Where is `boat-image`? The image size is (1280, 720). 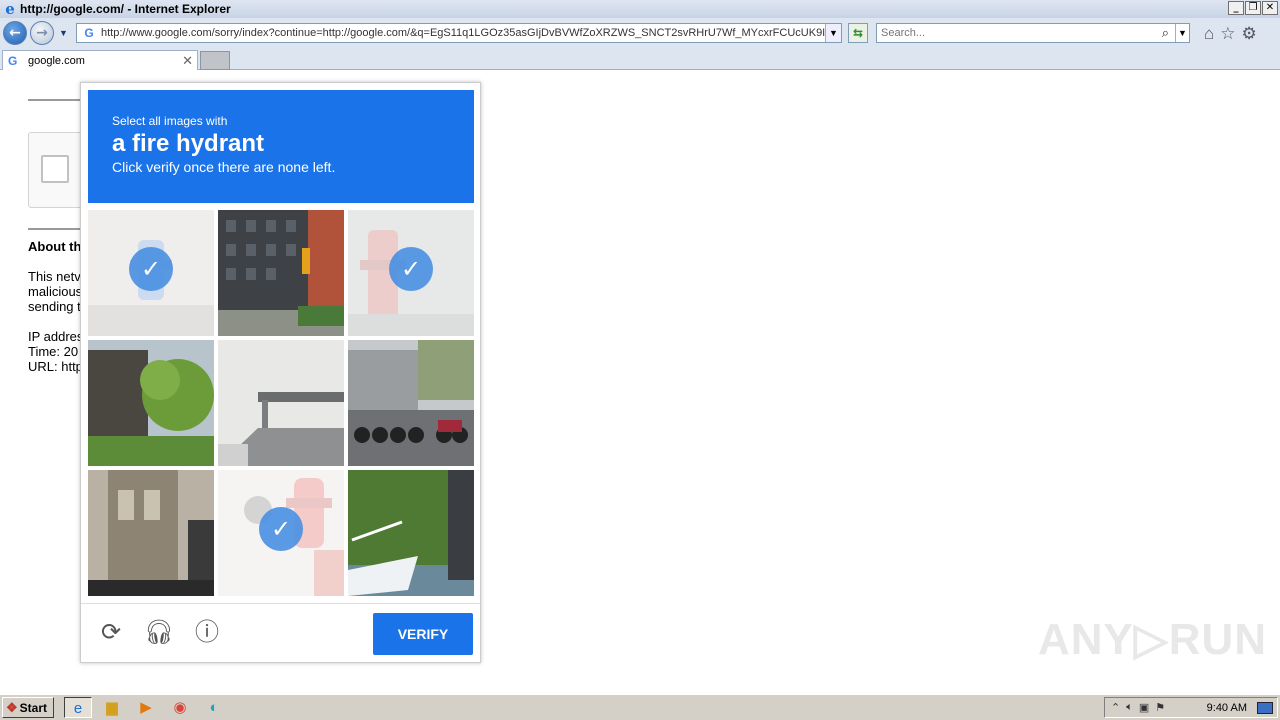
boat-image is located at coordinates (411, 533).